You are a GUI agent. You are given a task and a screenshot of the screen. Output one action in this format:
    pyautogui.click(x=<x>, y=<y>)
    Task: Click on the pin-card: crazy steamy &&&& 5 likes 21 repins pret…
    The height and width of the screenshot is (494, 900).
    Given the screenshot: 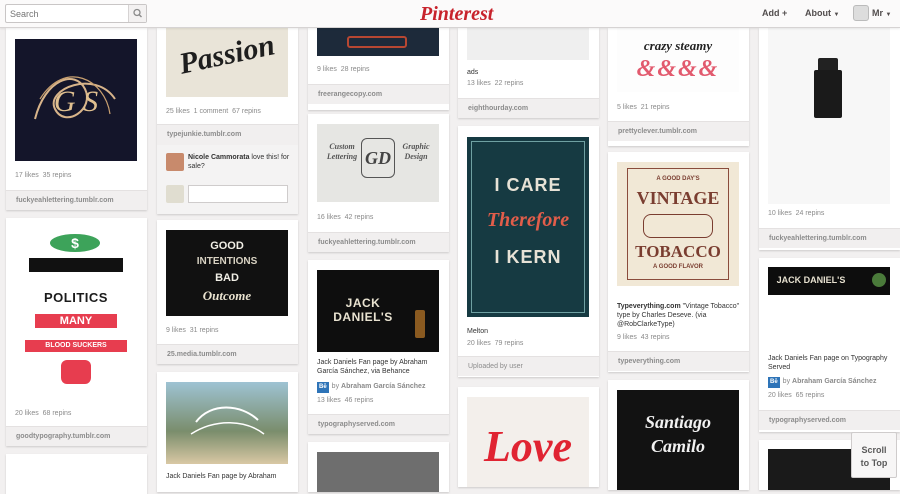 What is the action you would take?
    pyautogui.click(x=678, y=87)
    